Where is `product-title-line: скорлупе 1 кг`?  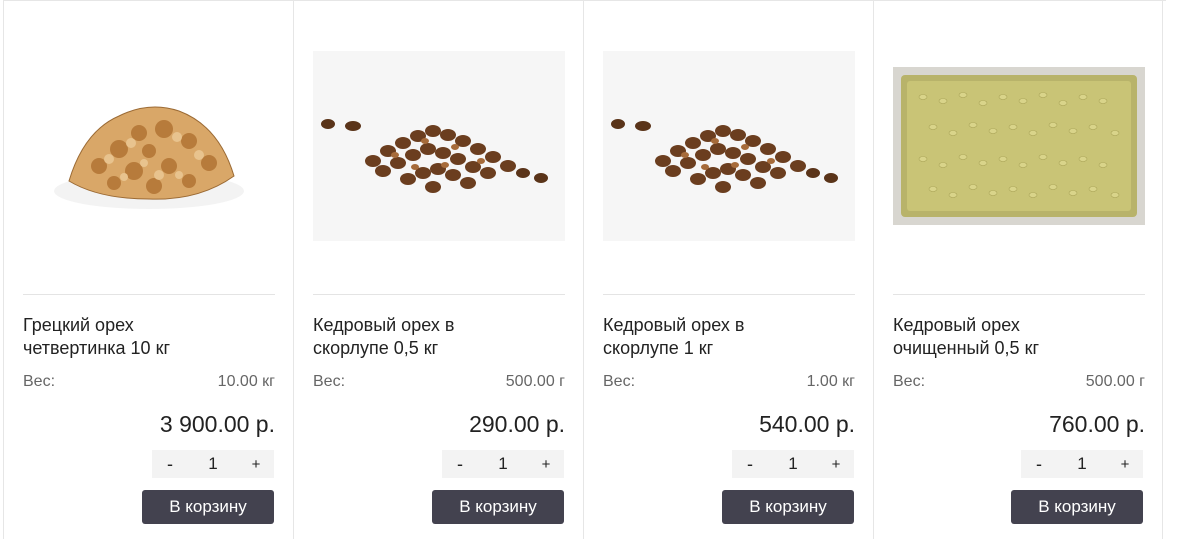 product-title-line: скорлупе 1 кг is located at coordinates (658, 348).